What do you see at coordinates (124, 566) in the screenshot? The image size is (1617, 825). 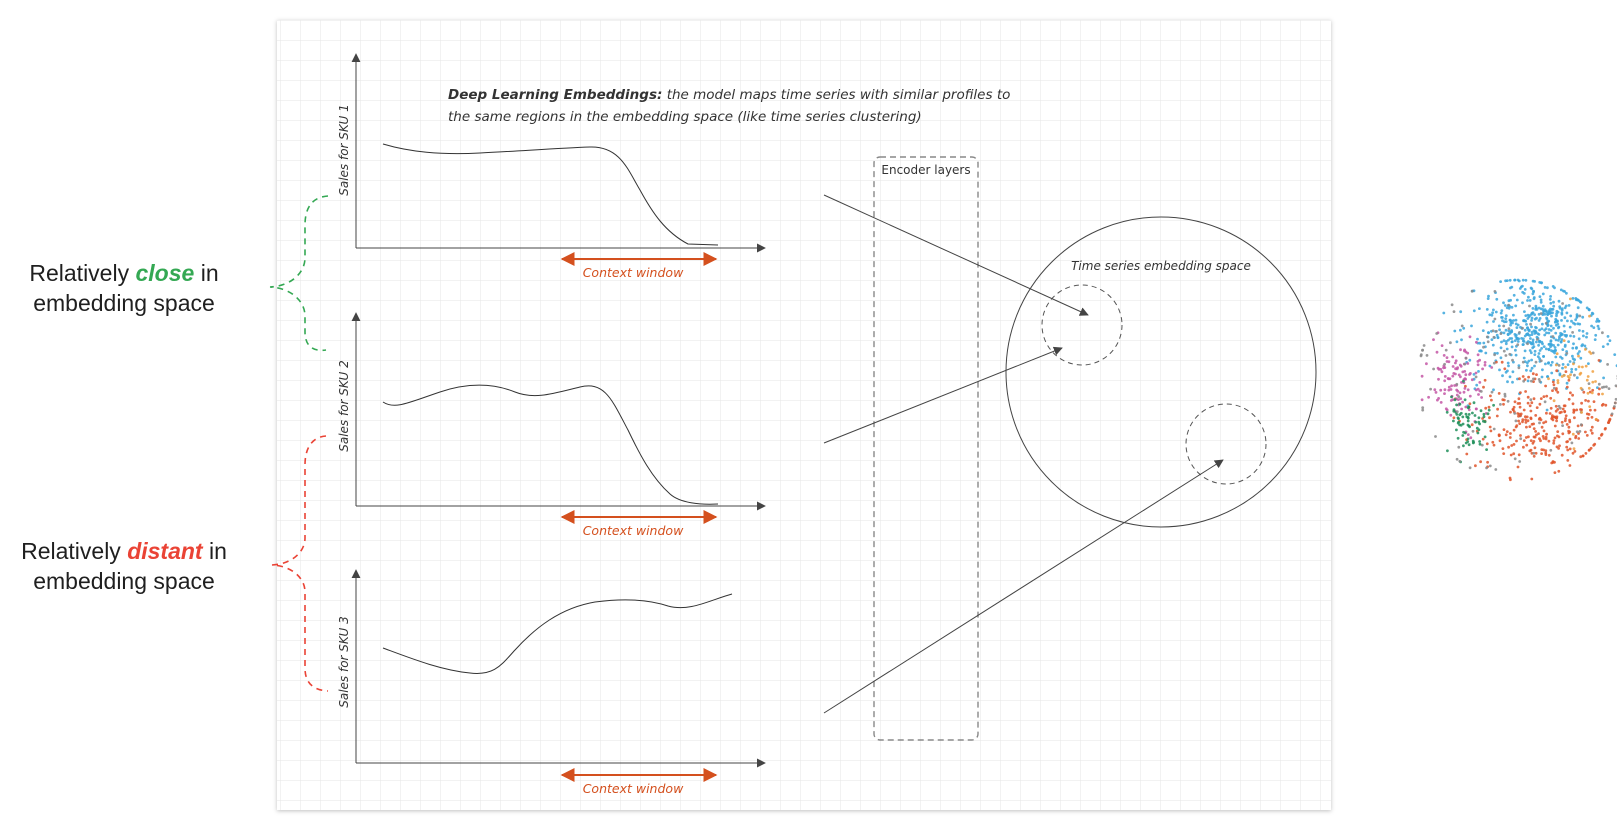 I see `distant-label: Relatively distant in embedding space` at bounding box center [124, 566].